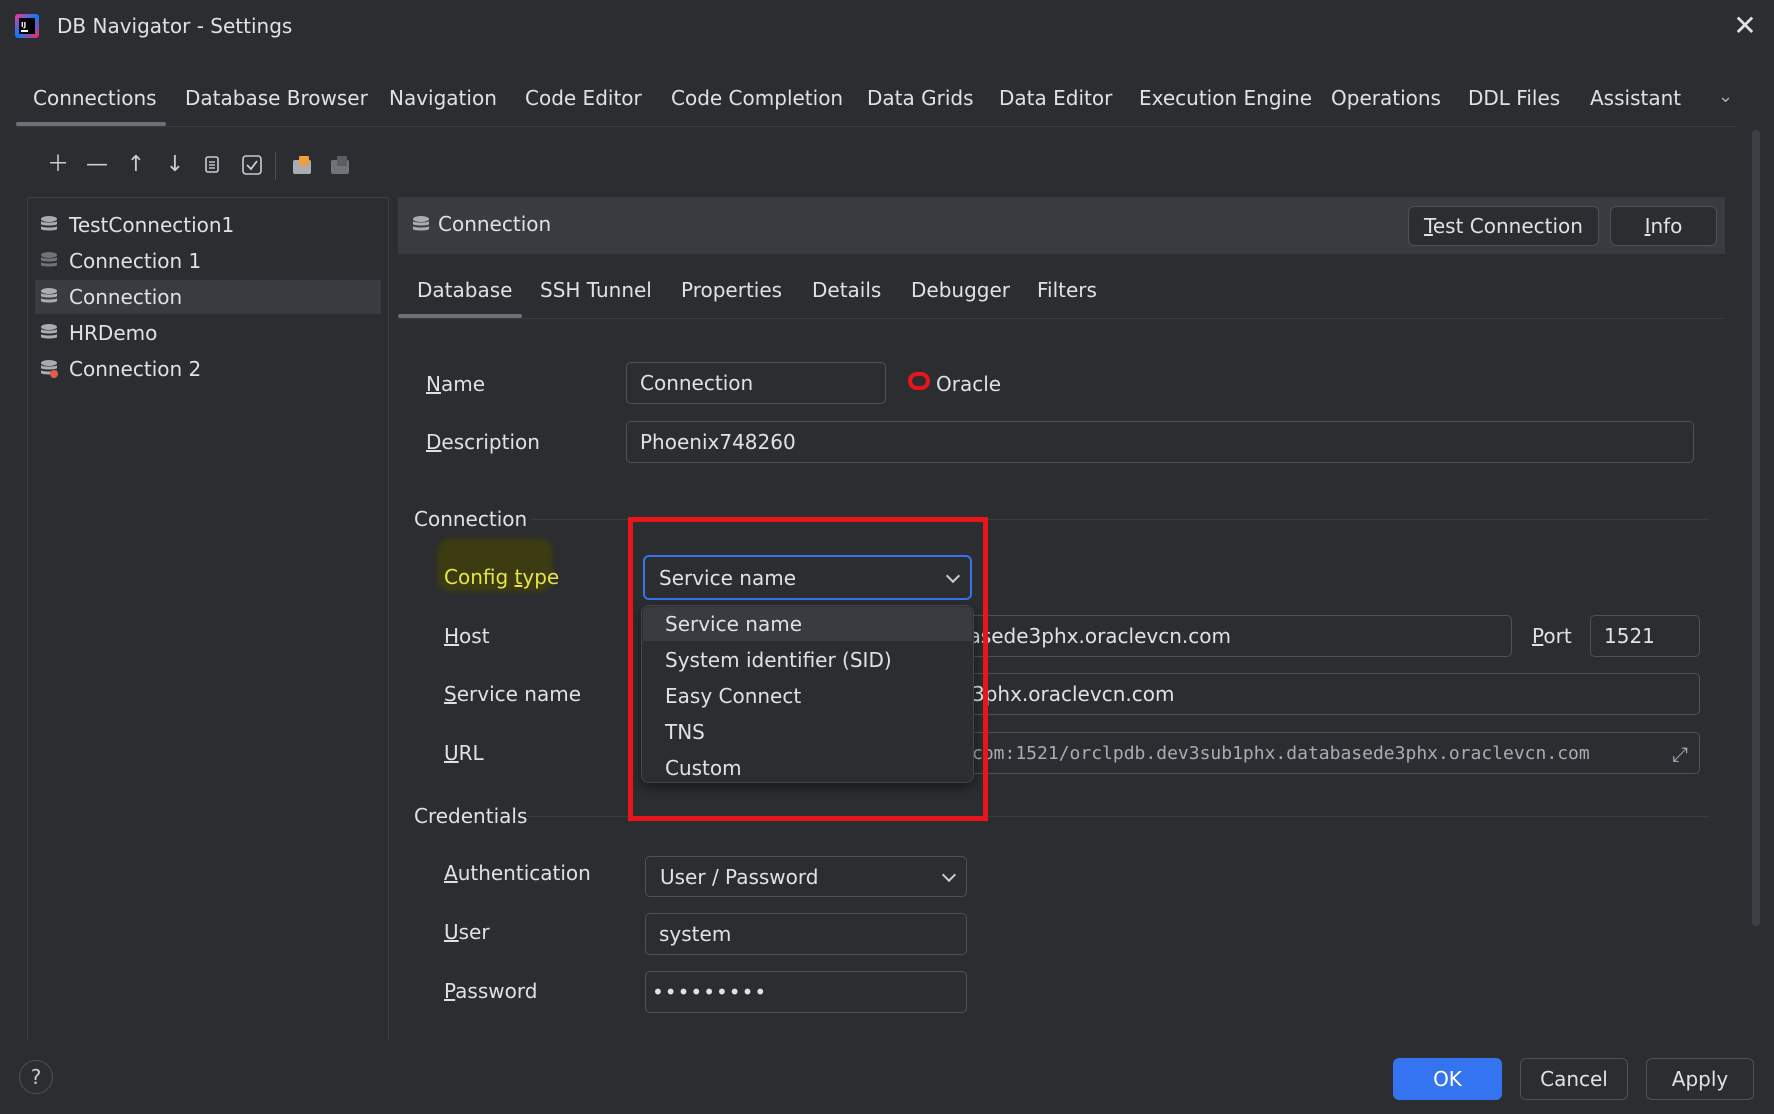 Image resolution: width=1774 pixels, height=1114 pixels. I want to click on apply-button: Apply, so click(1700, 1079).